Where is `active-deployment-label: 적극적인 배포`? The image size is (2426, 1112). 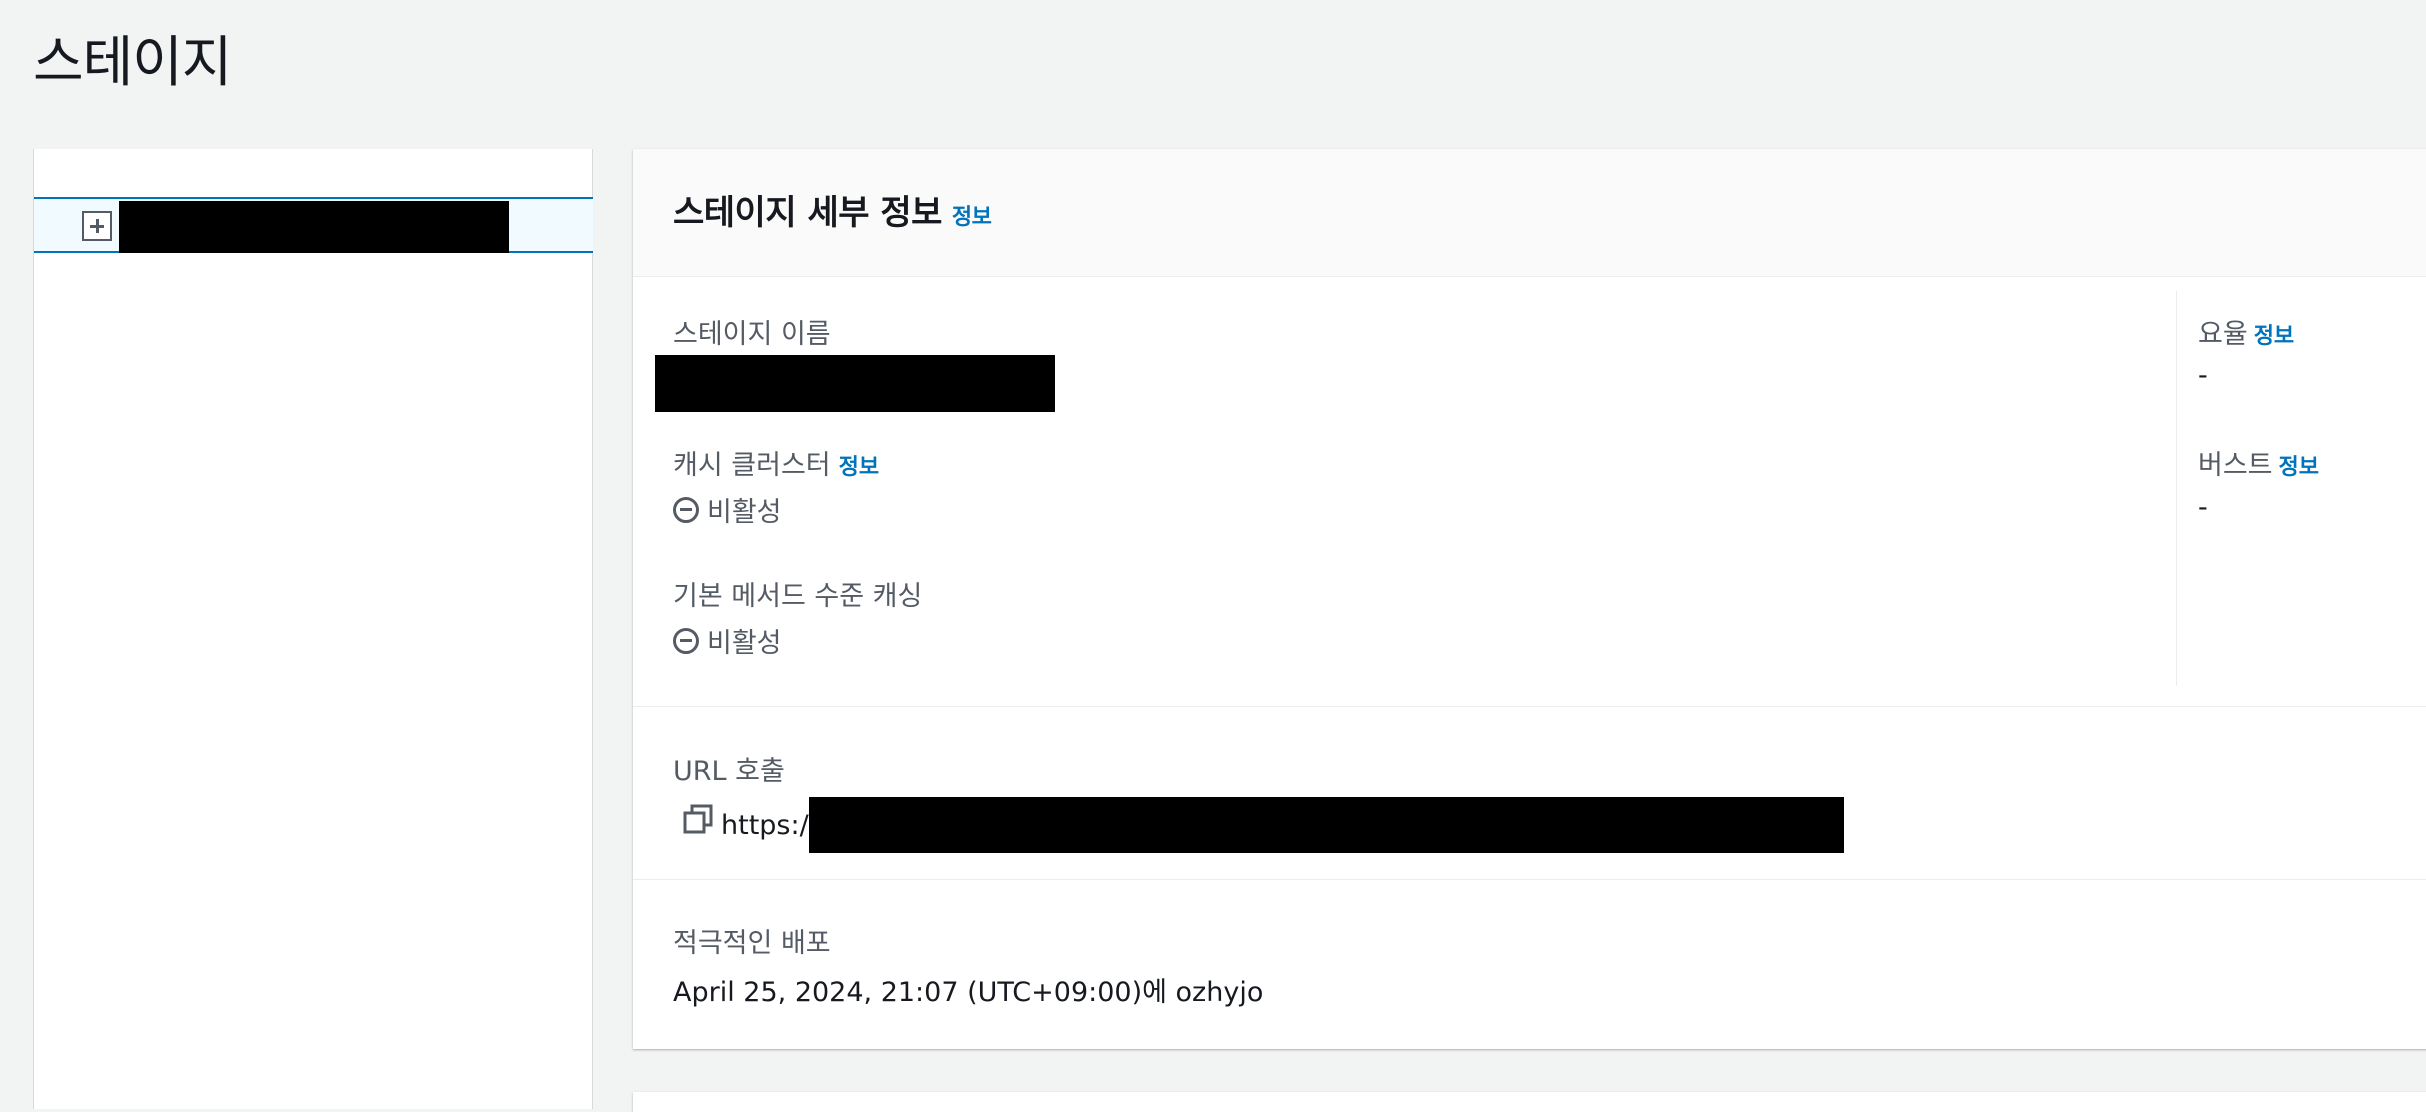
active-deployment-label: 적극적인 배포 is located at coordinates (752, 943).